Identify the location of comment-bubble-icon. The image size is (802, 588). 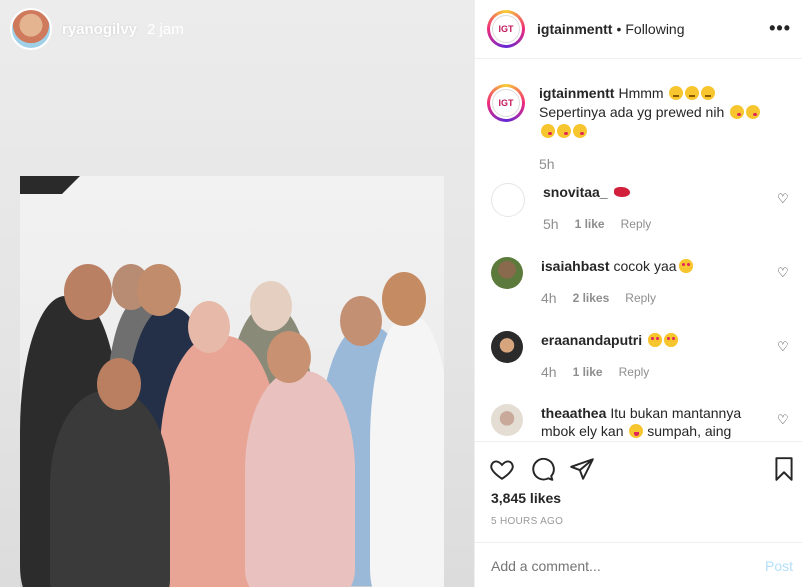
(542, 469).